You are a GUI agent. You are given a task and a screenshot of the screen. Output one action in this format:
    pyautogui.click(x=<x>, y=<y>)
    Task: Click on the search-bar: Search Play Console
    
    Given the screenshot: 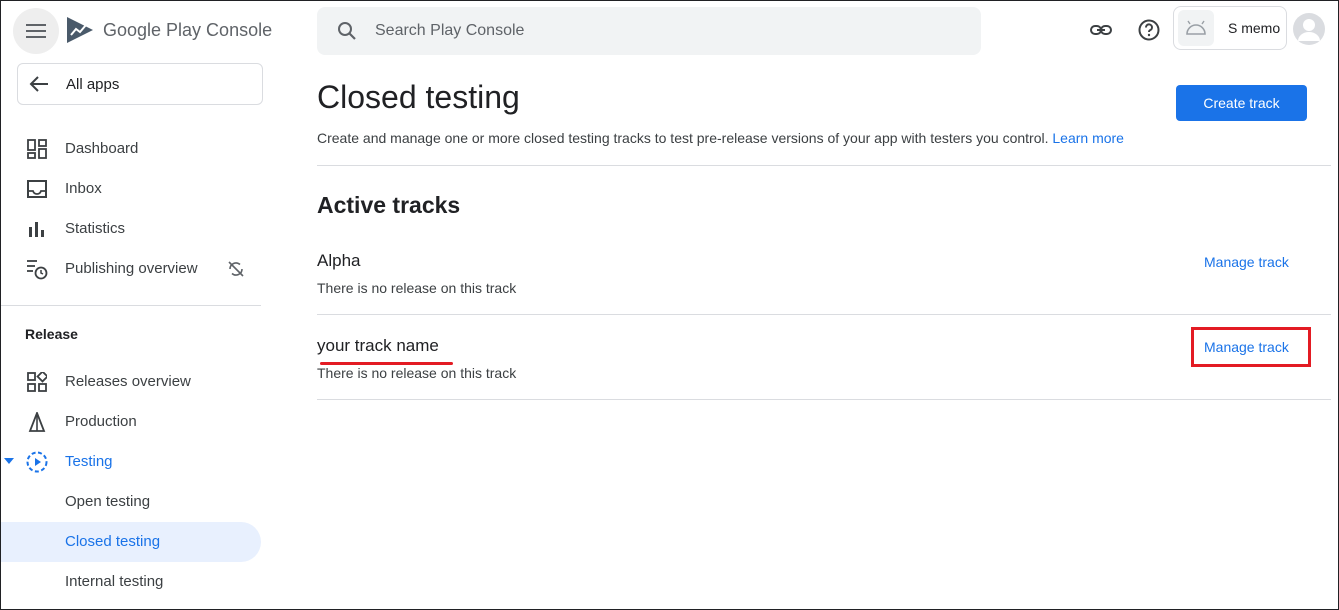 What is the action you would take?
    pyautogui.click(x=649, y=31)
    